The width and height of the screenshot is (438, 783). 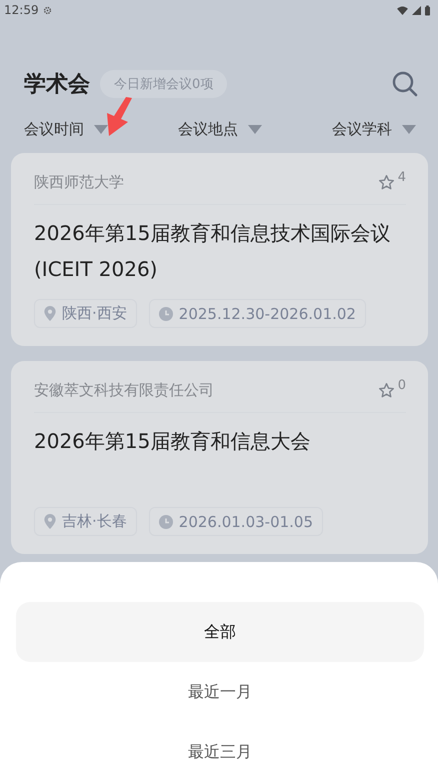 What do you see at coordinates (405, 84) in the screenshot?
I see `search-icon` at bounding box center [405, 84].